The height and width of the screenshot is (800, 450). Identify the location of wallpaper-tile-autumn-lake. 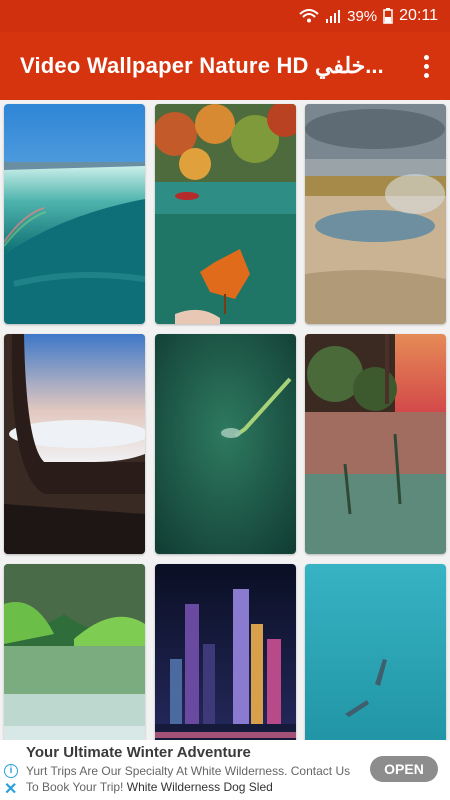
(225, 214).